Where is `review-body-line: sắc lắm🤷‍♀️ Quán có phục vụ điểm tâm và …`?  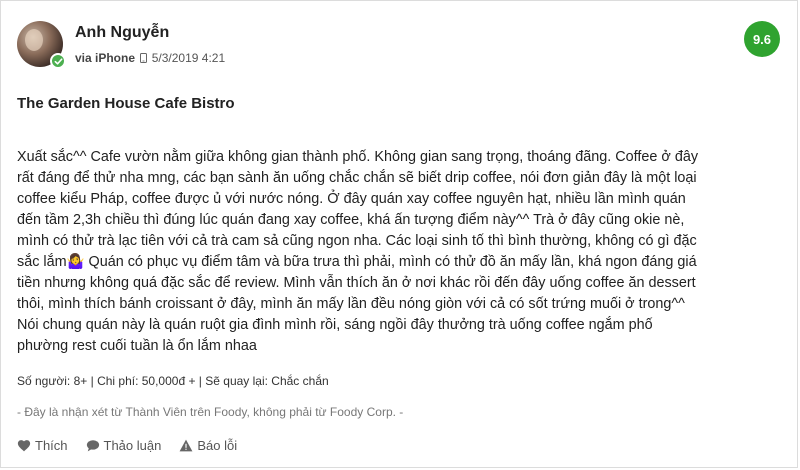
review-body-line: sắc lắm🤷‍♀️ Quán có phục vụ điểm tâm và … is located at coordinates (357, 262).